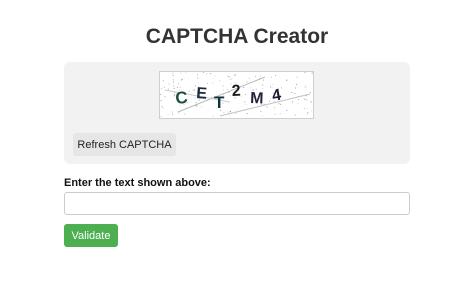 This screenshot has height=296, width=474. I want to click on refresh-captcha-button: Refresh CAPTCHA, so click(124, 144).